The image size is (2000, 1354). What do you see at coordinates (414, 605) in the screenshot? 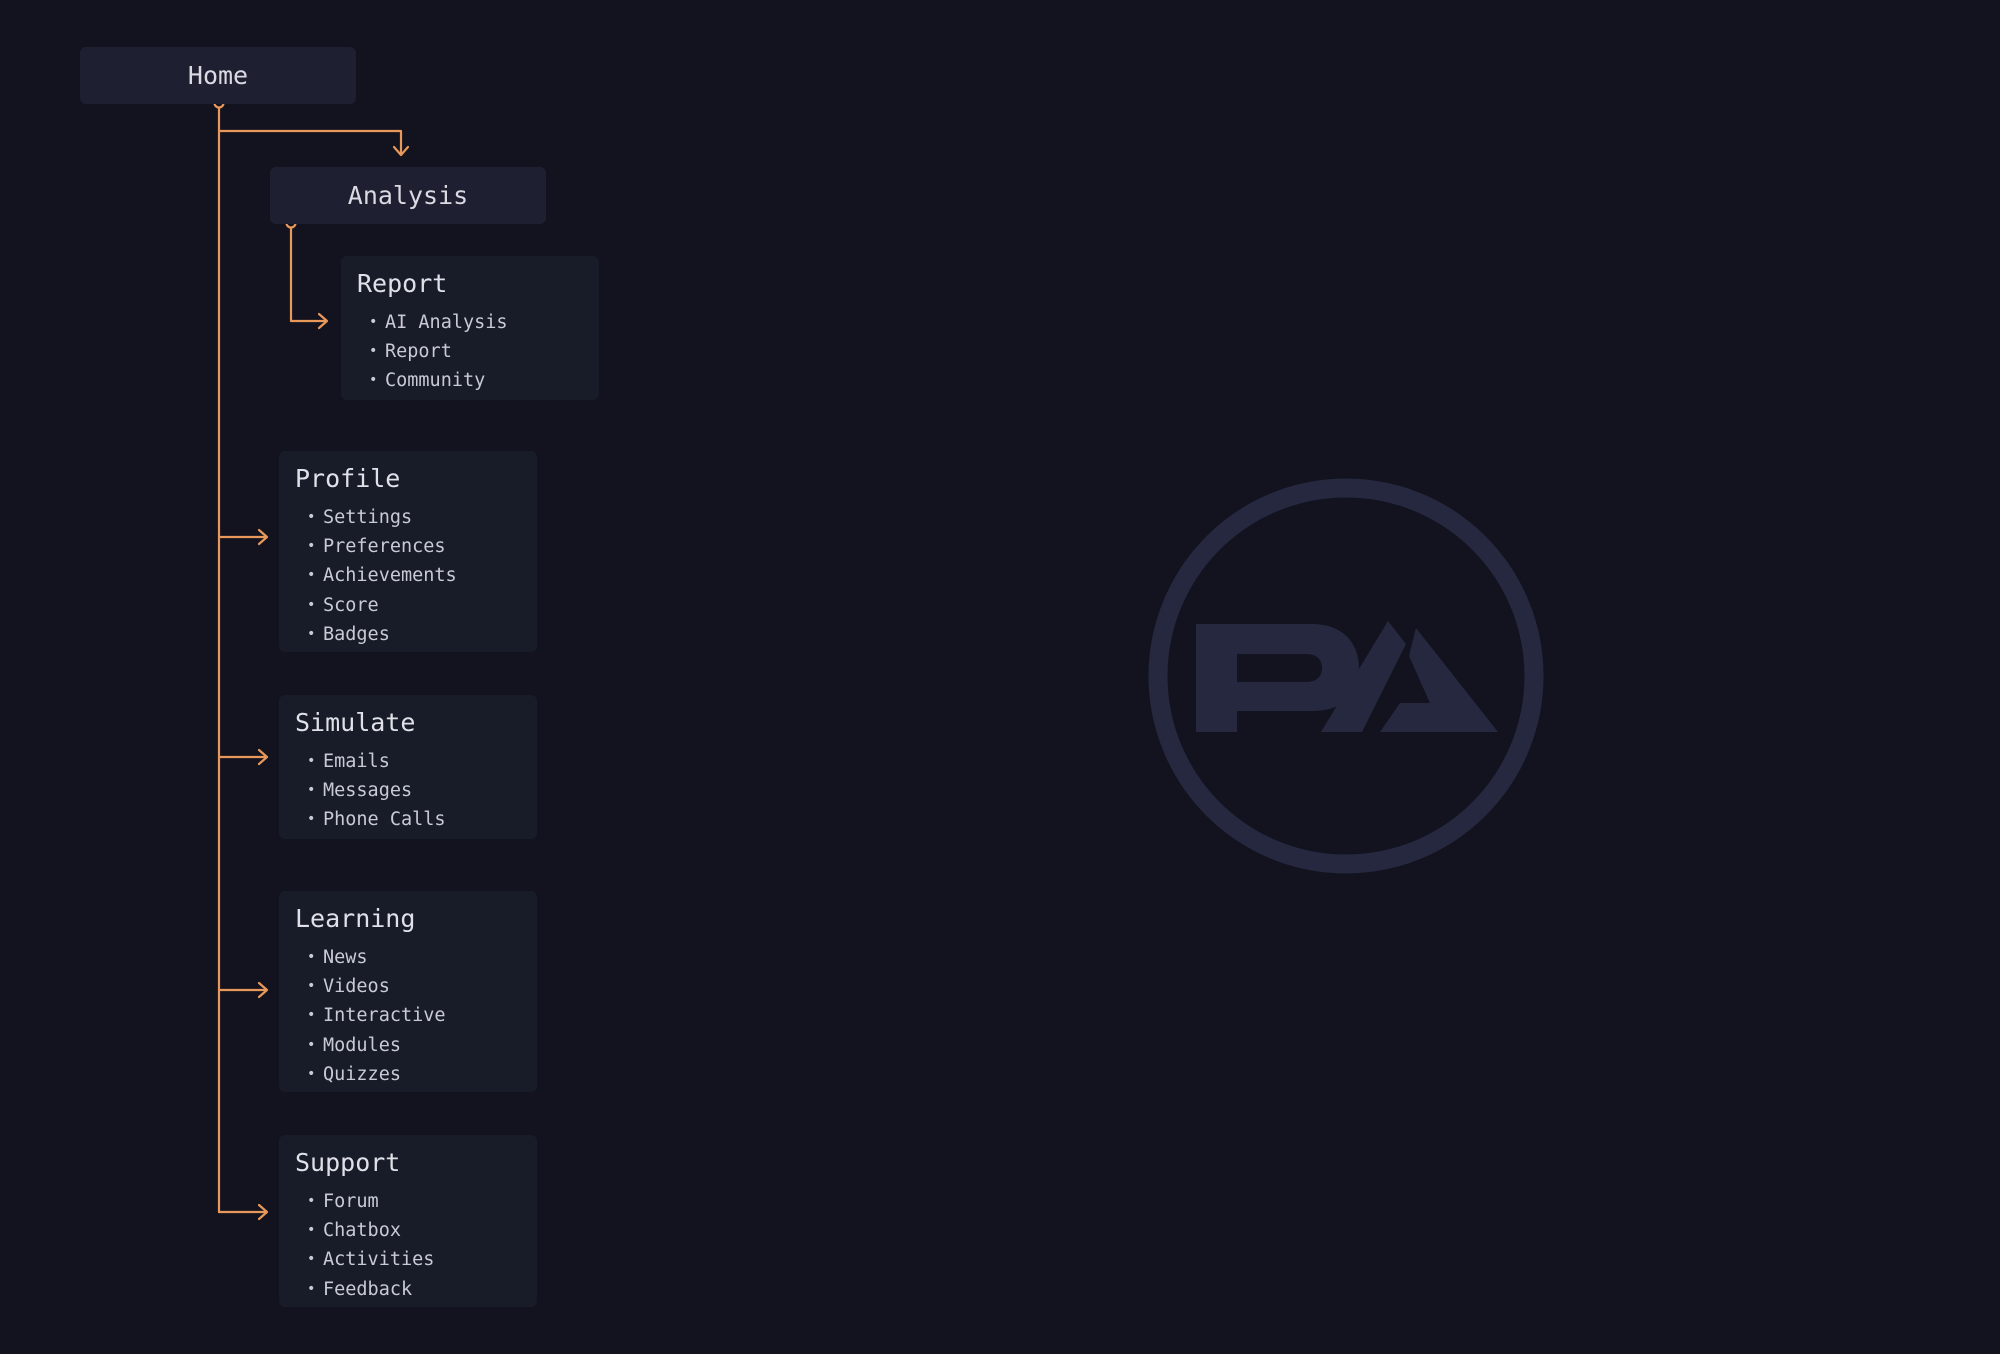
I see `list-item: Score` at bounding box center [414, 605].